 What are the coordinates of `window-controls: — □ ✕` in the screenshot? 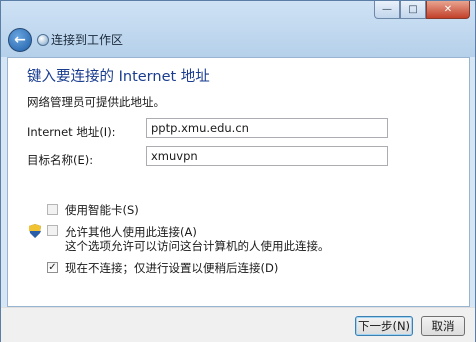 It's located at (422, 10).